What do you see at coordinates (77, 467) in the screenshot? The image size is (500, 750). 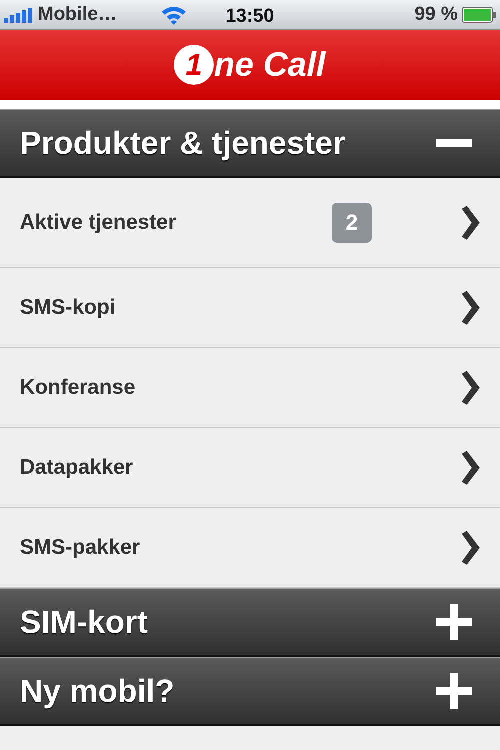 I see `item-label: Datapakker` at bounding box center [77, 467].